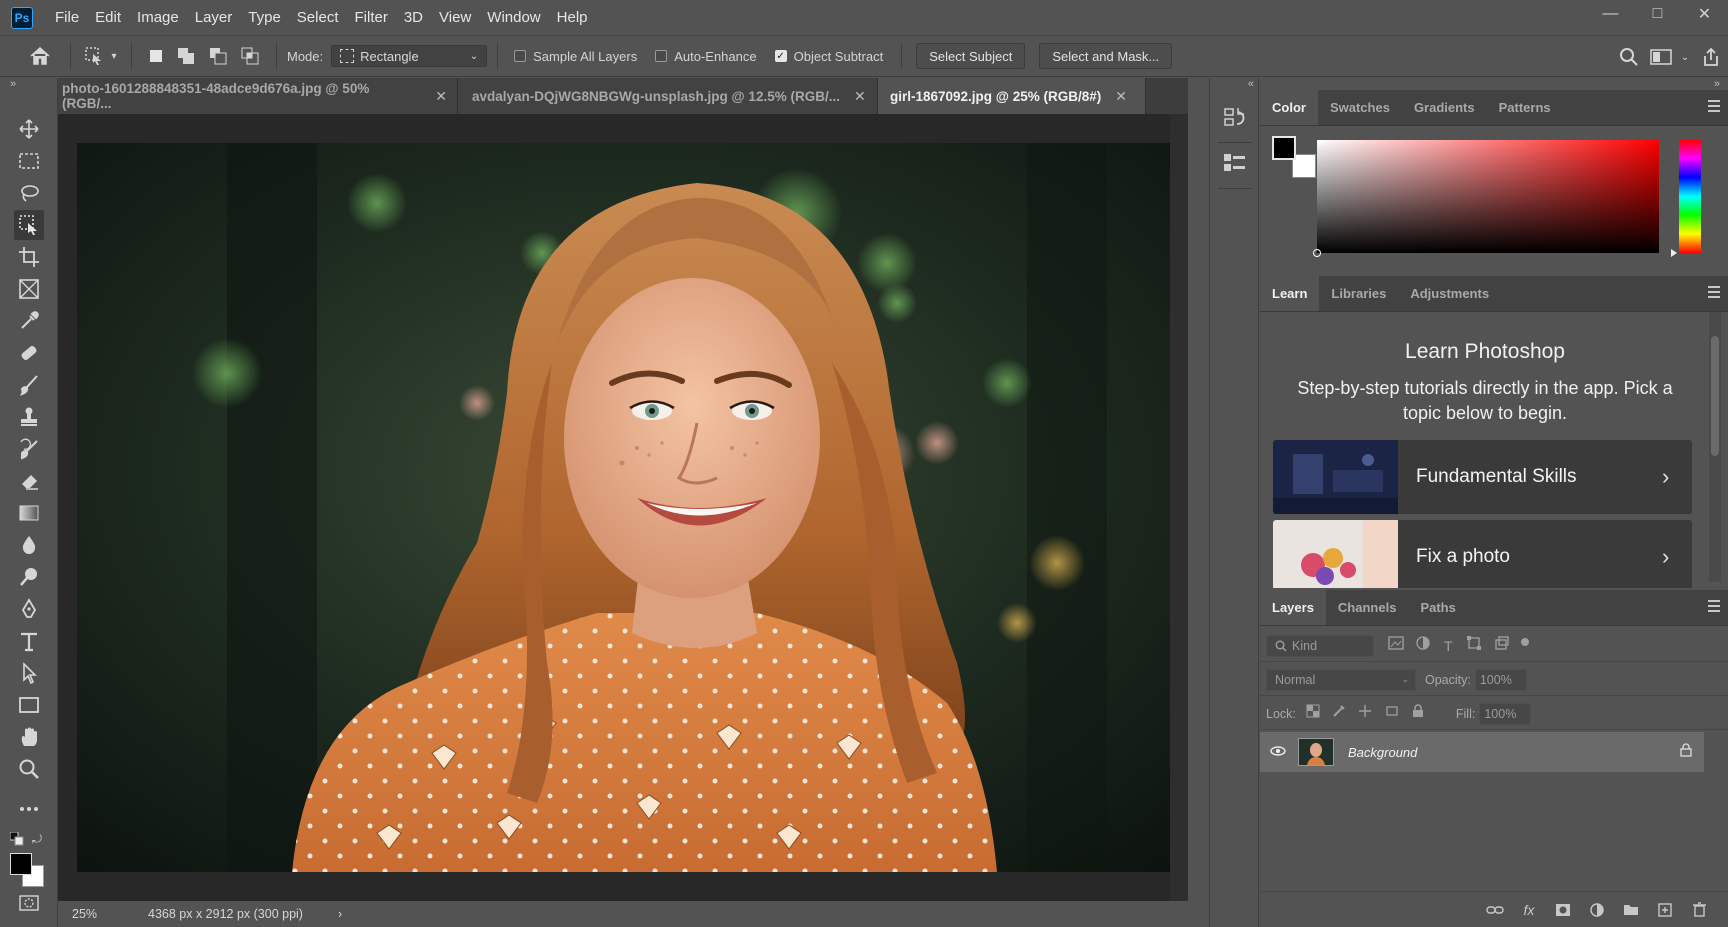 This screenshot has width=1728, height=927. What do you see at coordinates (1317, 253) in the screenshot?
I see `color-picker-handle` at bounding box center [1317, 253].